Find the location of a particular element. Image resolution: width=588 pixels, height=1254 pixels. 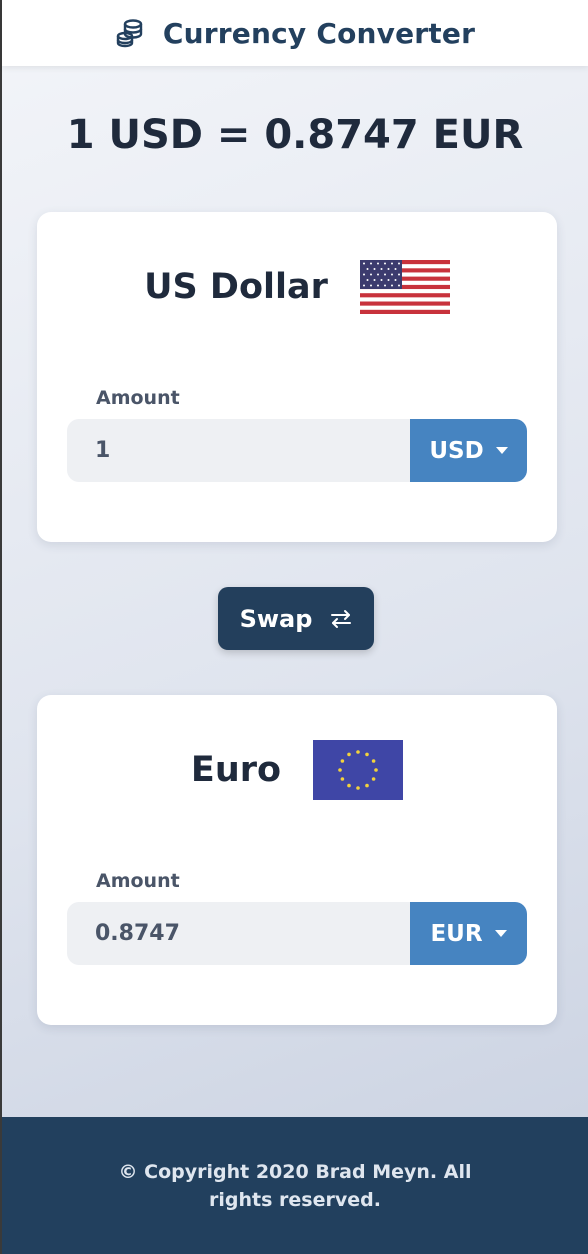

exchange-rate: 1 USD = 0.8747 EUR is located at coordinates (295, 135).